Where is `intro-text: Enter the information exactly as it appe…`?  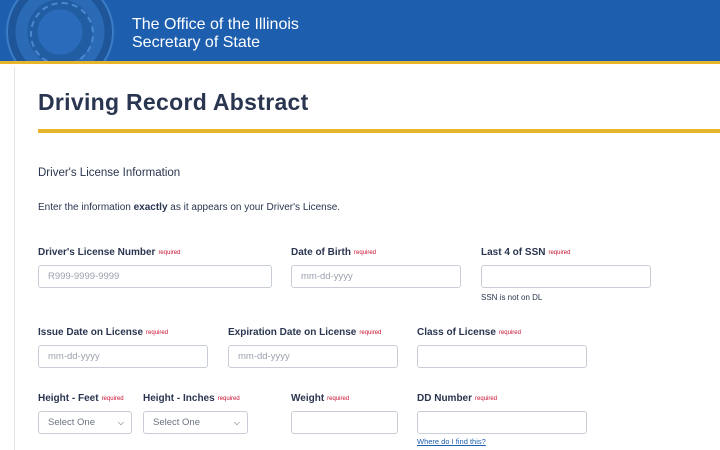
intro-text: Enter the information exactly as it appe… is located at coordinates (189, 207).